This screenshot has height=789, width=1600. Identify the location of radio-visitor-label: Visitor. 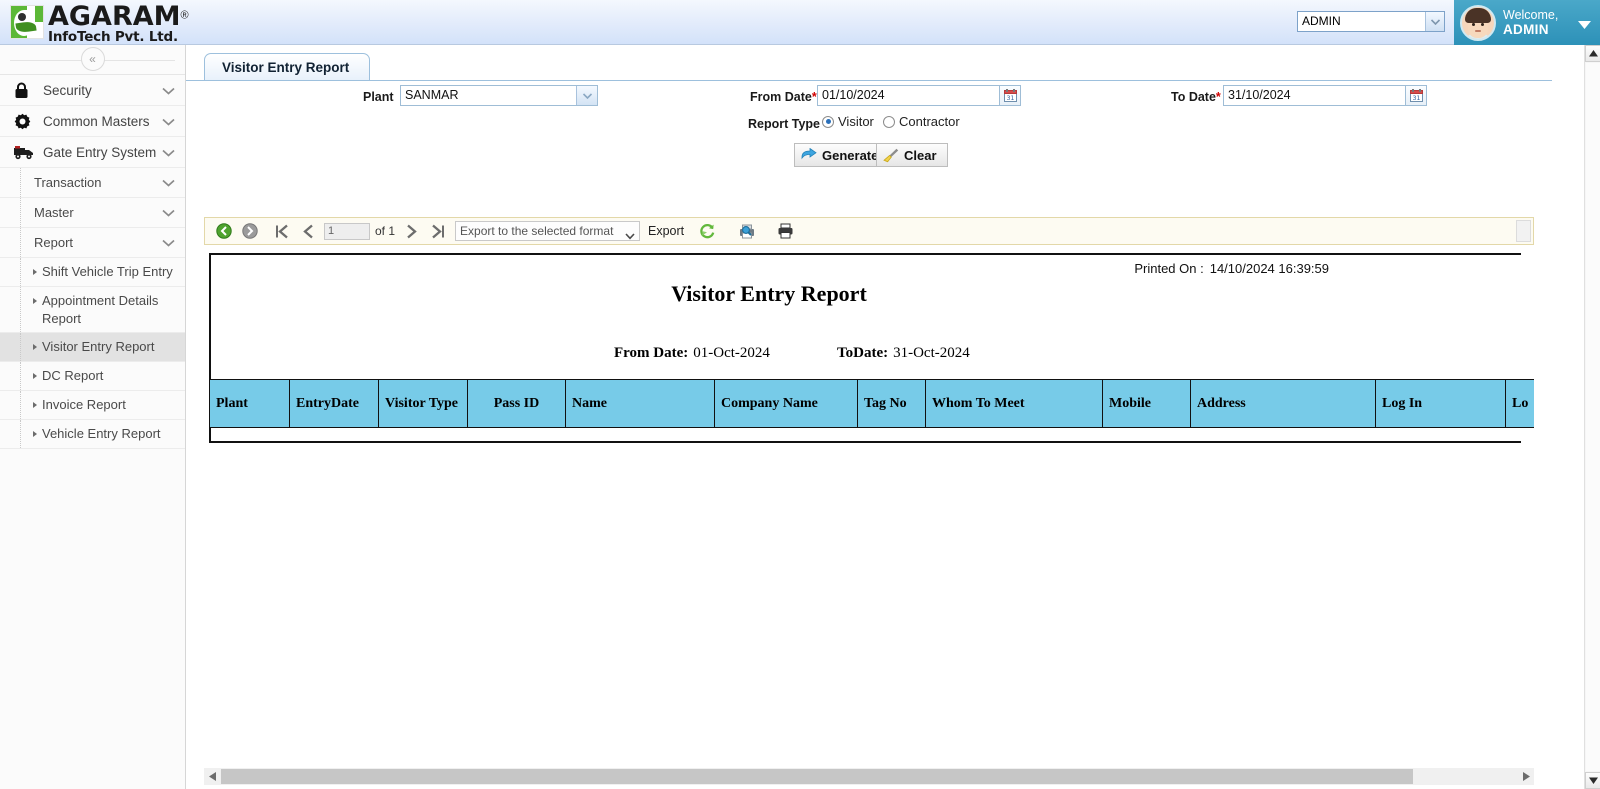
(856, 121).